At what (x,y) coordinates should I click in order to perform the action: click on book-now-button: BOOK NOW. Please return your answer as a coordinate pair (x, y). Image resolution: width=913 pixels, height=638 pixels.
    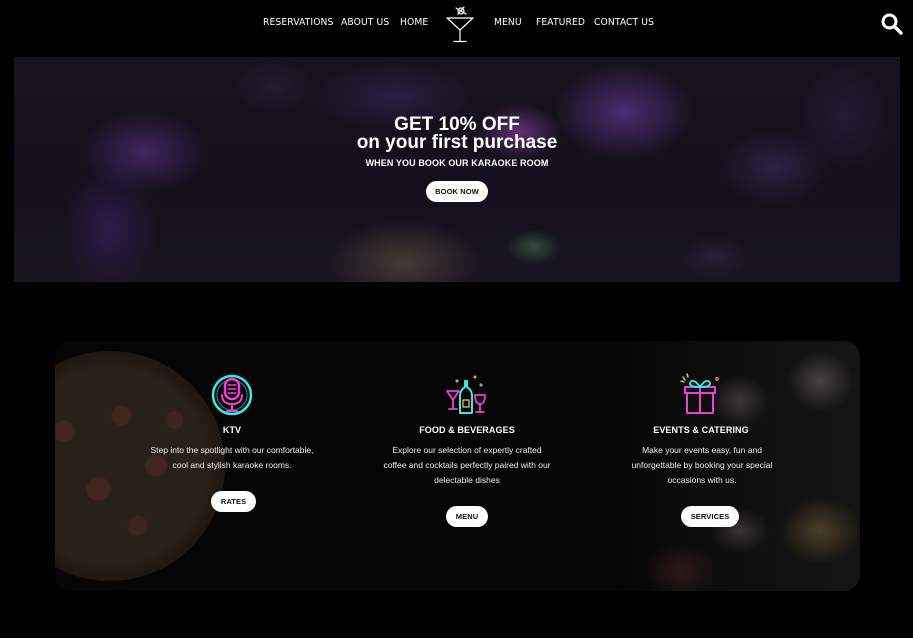
    Looking at the image, I should click on (457, 191).